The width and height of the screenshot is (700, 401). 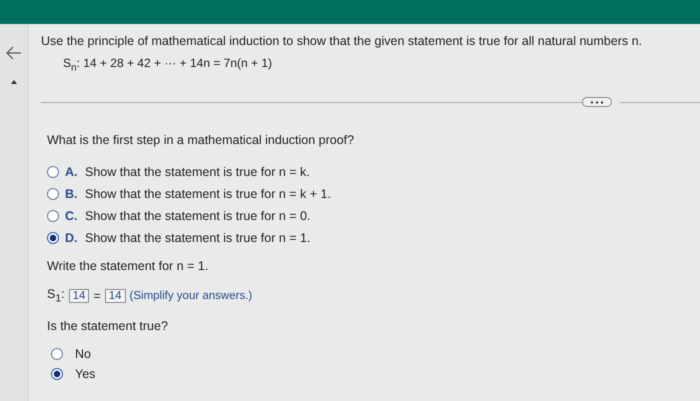 What do you see at coordinates (14, 53) in the screenshot?
I see `back-arrow-icon` at bounding box center [14, 53].